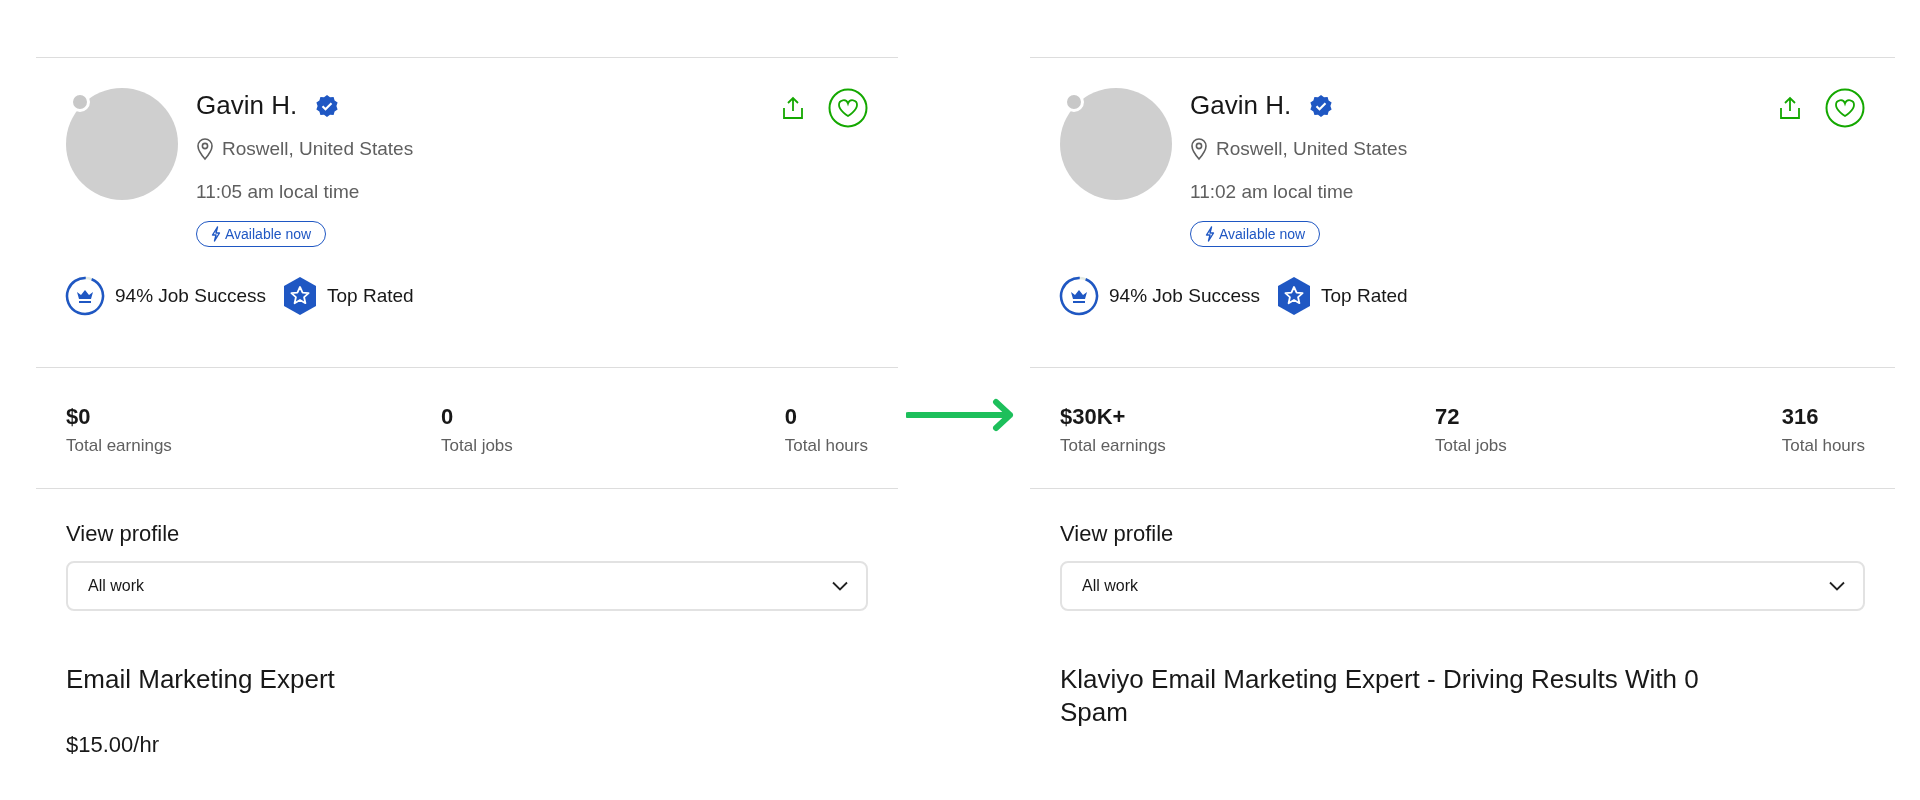  Describe the element at coordinates (201, 679) in the screenshot. I see `profile-title: Email Marketing Expert` at that location.